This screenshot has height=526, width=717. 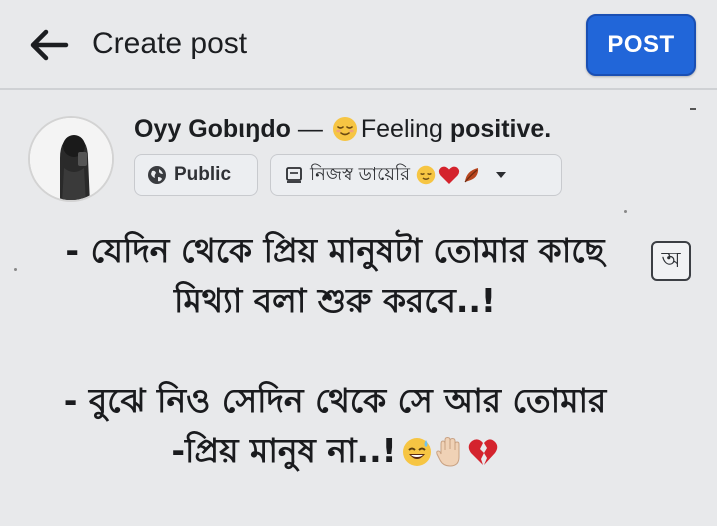 What do you see at coordinates (482, 452) in the screenshot?
I see `broken-heart-icon` at bounding box center [482, 452].